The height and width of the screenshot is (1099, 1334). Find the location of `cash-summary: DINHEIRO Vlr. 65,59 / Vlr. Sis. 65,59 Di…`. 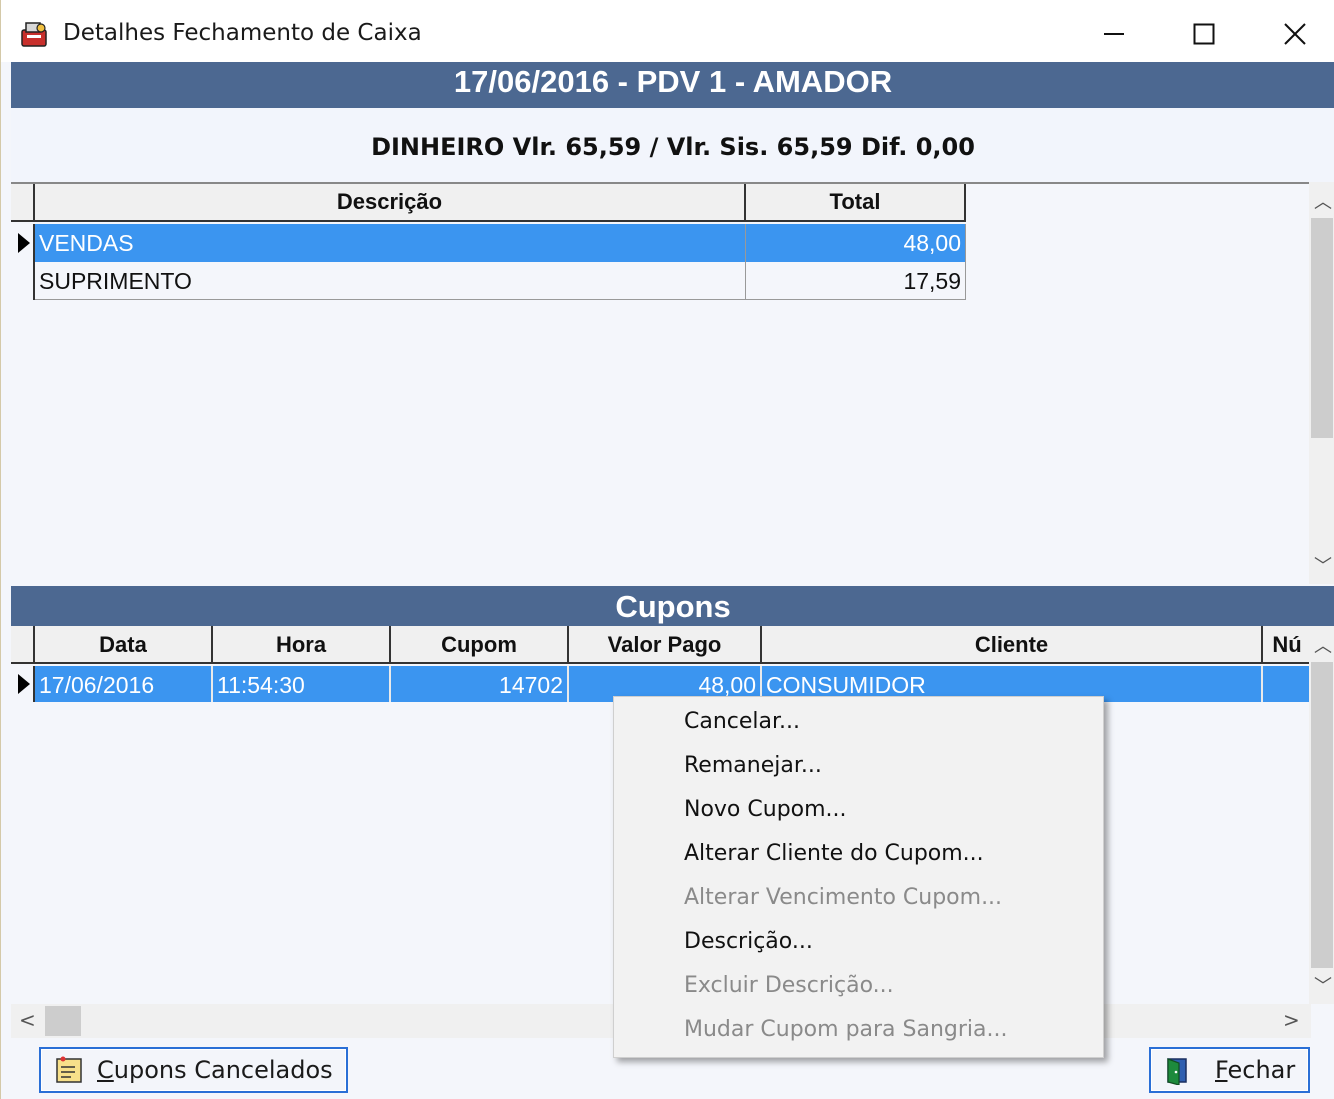

cash-summary: DINHEIRO Vlr. 65,59 / Vlr. Sis. 65,59 Di… is located at coordinates (672, 145).